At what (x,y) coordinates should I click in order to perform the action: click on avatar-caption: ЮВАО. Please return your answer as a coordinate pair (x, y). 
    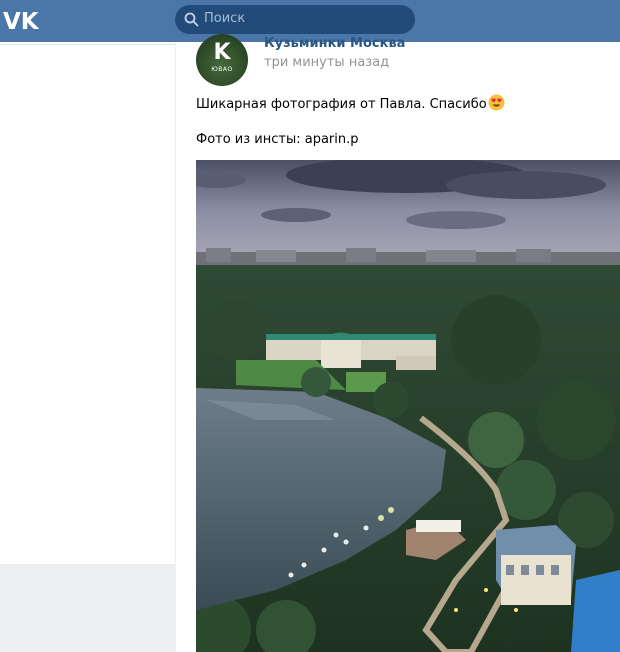
    Looking at the image, I should click on (222, 69).